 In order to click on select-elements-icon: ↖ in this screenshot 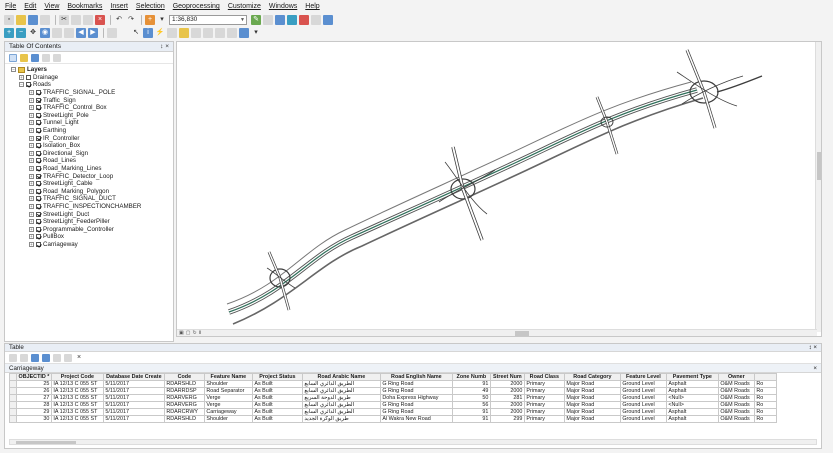, I will do `click(136, 33)`.